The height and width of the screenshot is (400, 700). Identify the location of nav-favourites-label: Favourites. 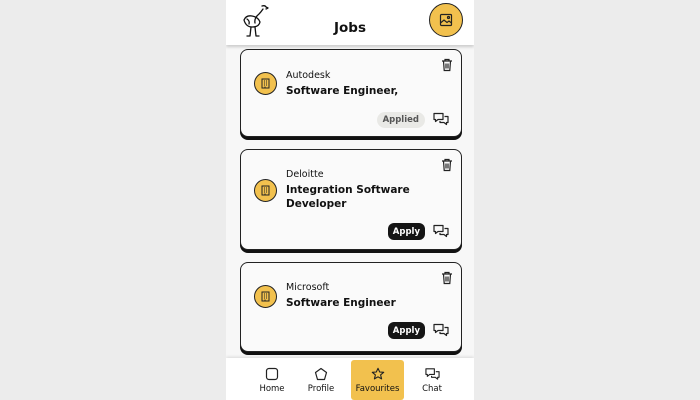
(377, 388).